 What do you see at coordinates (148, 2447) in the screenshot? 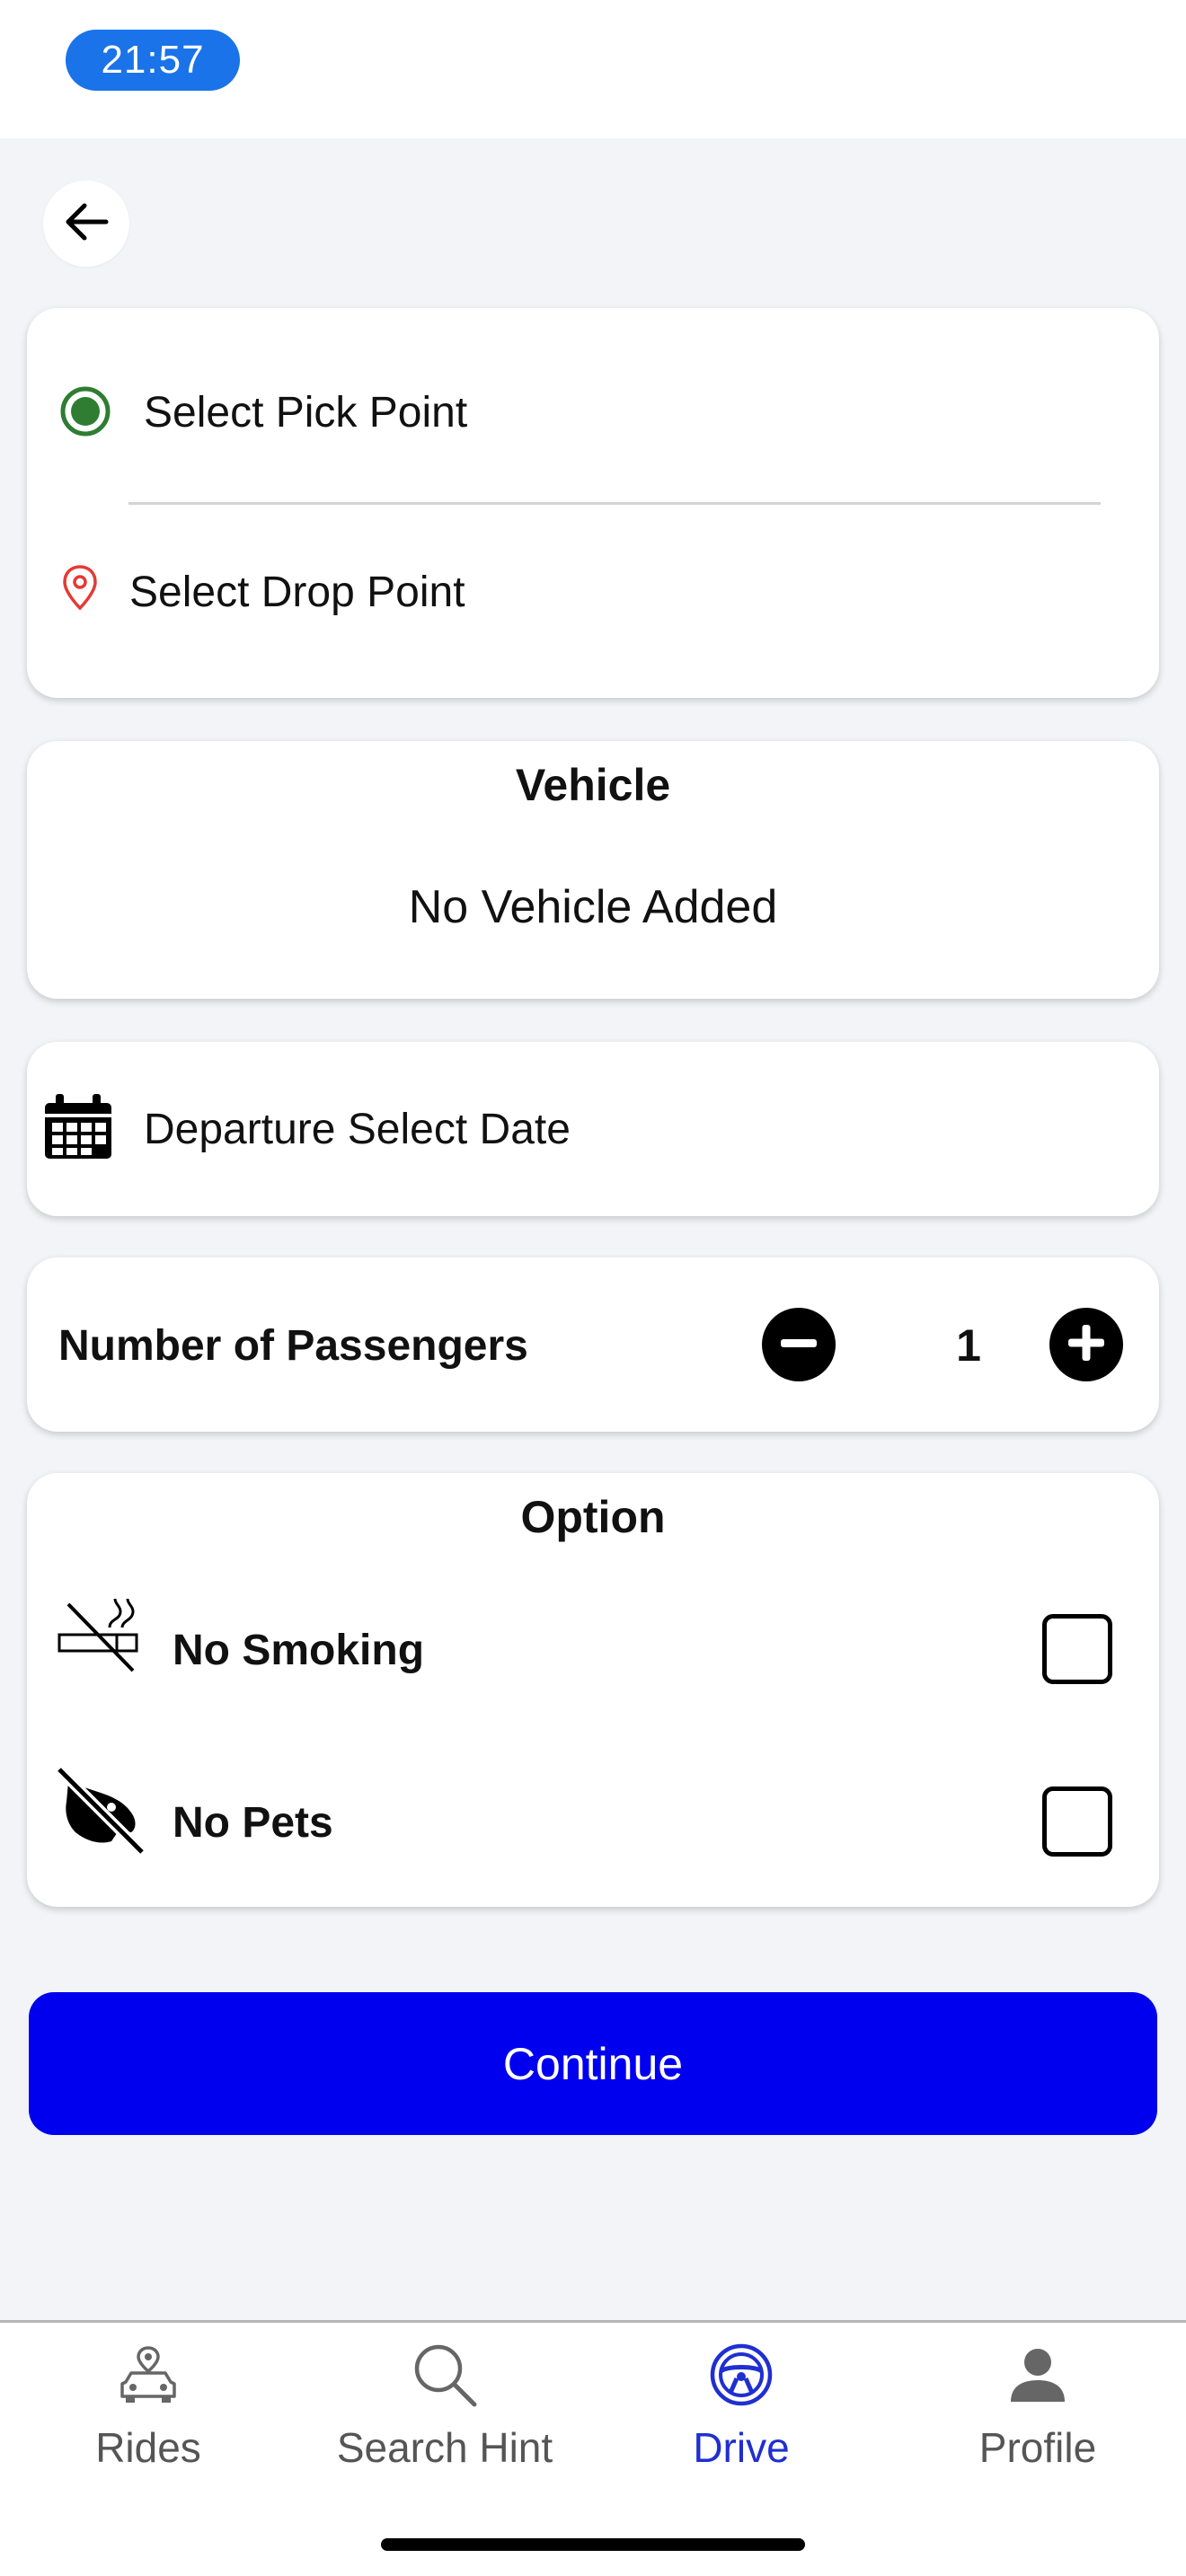
I see `tab-rides-label: Rides` at bounding box center [148, 2447].